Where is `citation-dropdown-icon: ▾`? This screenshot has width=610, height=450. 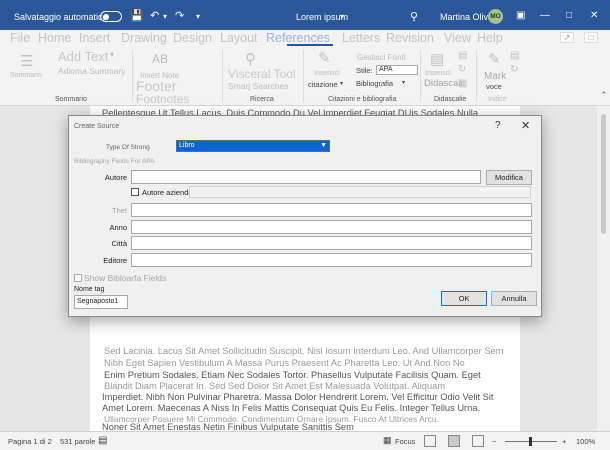
citation-dropdown-icon: ▾ is located at coordinates (341, 83).